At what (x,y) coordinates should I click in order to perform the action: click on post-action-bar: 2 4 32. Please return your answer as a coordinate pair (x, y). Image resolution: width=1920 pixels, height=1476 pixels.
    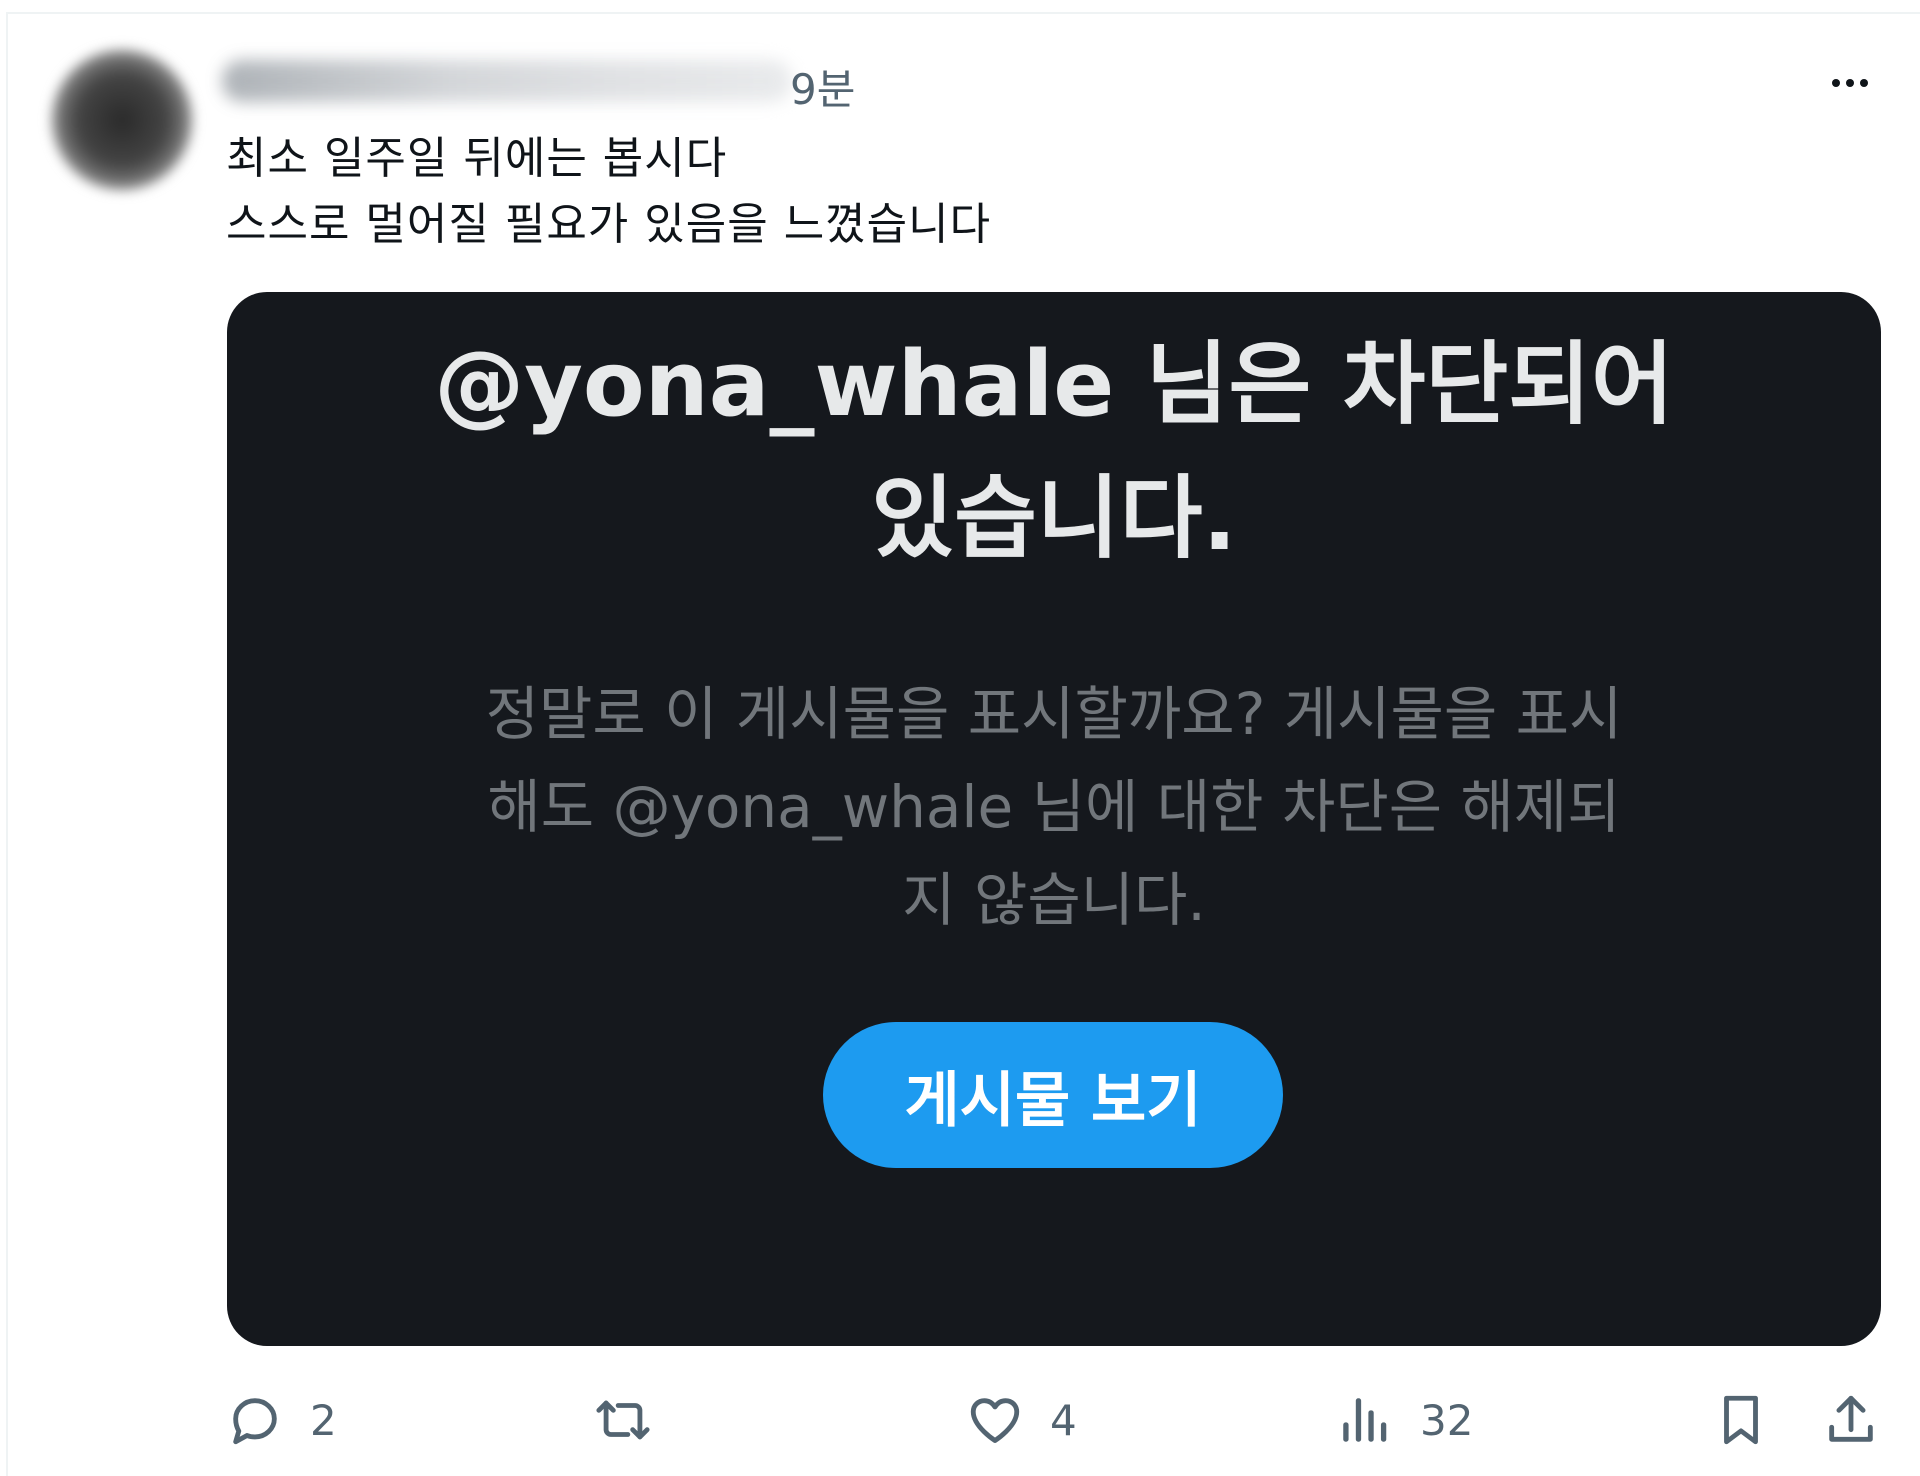
    Looking at the image, I should click on (960, 1420).